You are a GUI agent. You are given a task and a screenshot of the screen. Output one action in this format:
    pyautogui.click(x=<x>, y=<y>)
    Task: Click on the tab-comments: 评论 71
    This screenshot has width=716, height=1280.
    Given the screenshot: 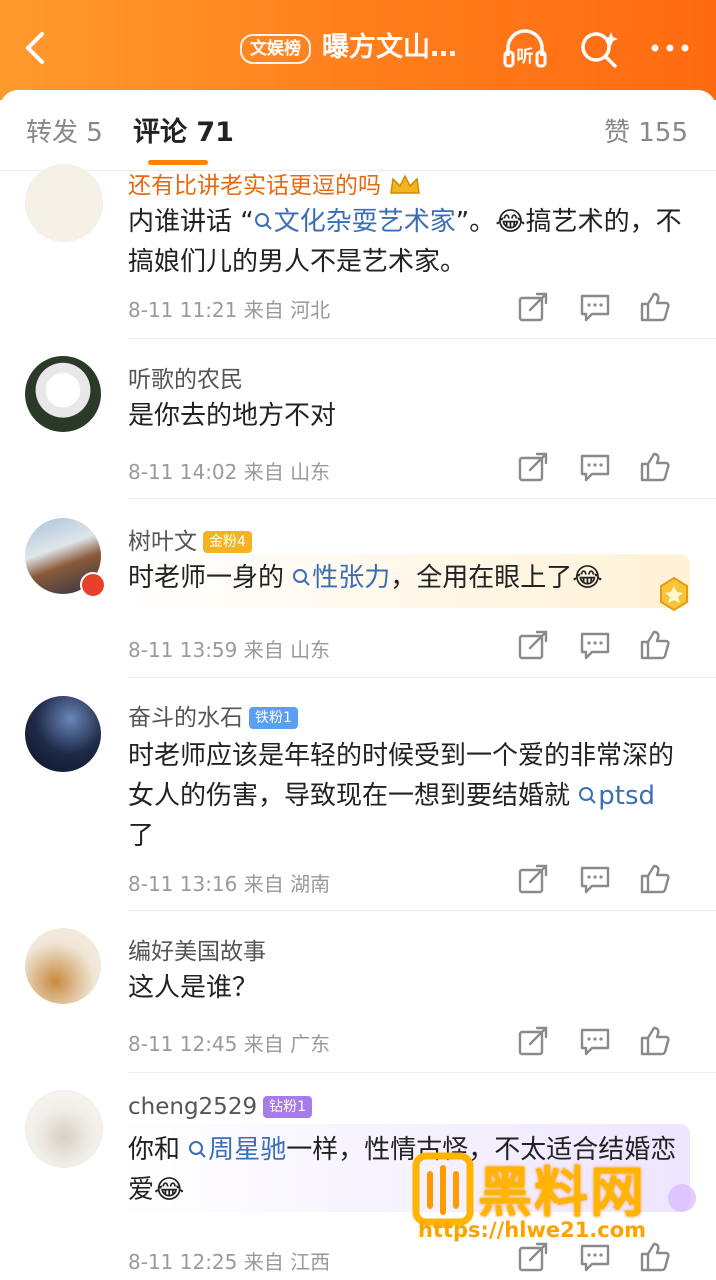 What is the action you would take?
    pyautogui.click(x=183, y=129)
    